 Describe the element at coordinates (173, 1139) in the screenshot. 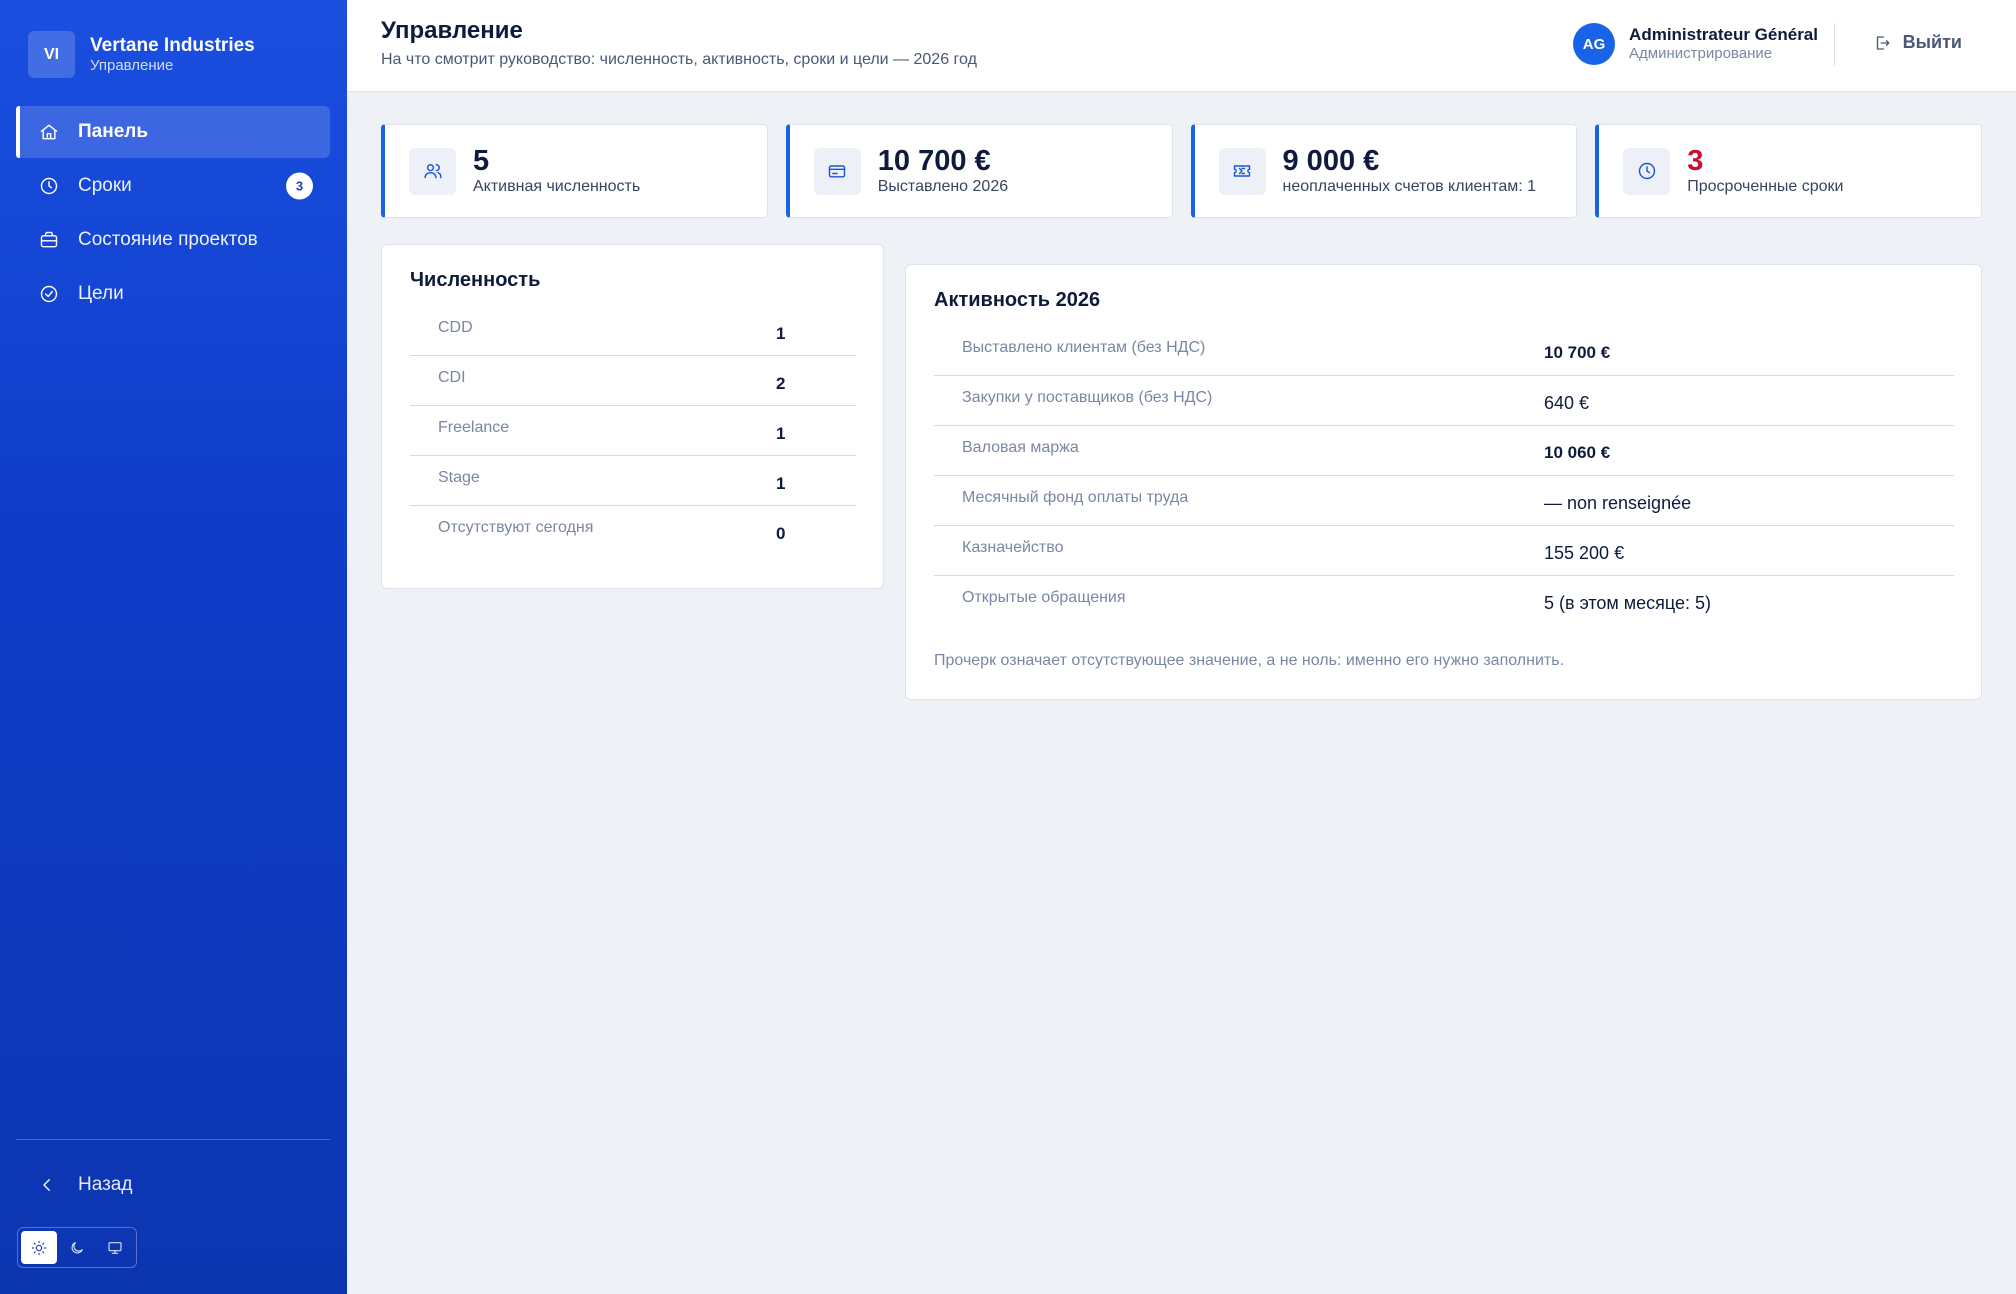

I see `sidebar-divider` at that location.